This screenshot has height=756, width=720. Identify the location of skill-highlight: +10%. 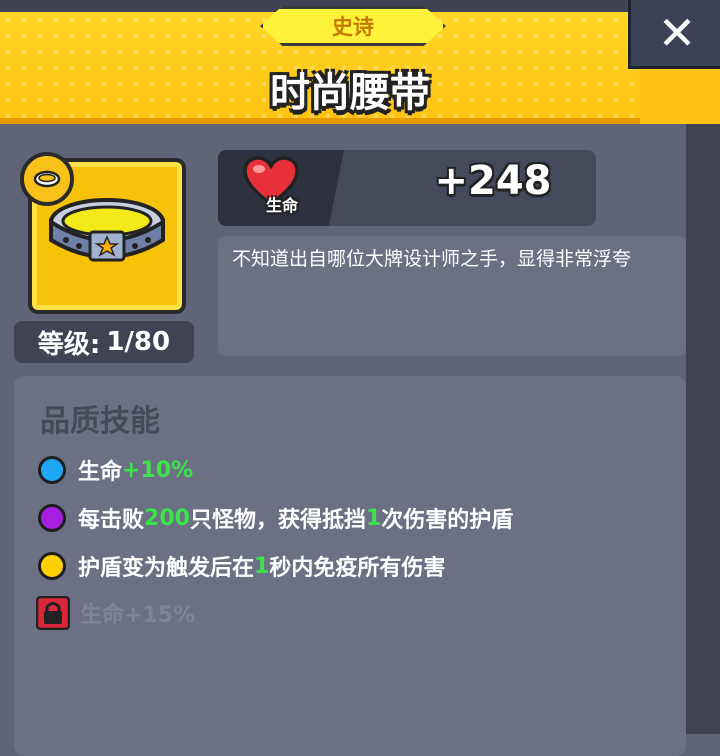
(158, 470).